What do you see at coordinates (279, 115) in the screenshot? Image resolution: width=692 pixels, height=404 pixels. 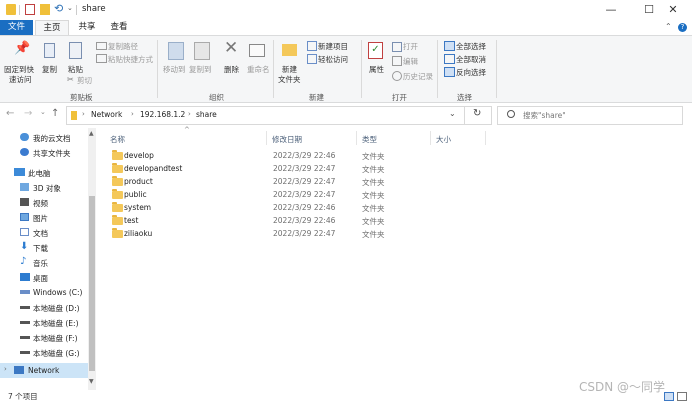 I see `address-bar: › Network › 192.168.1.2 › share ⌄ ↻` at bounding box center [279, 115].